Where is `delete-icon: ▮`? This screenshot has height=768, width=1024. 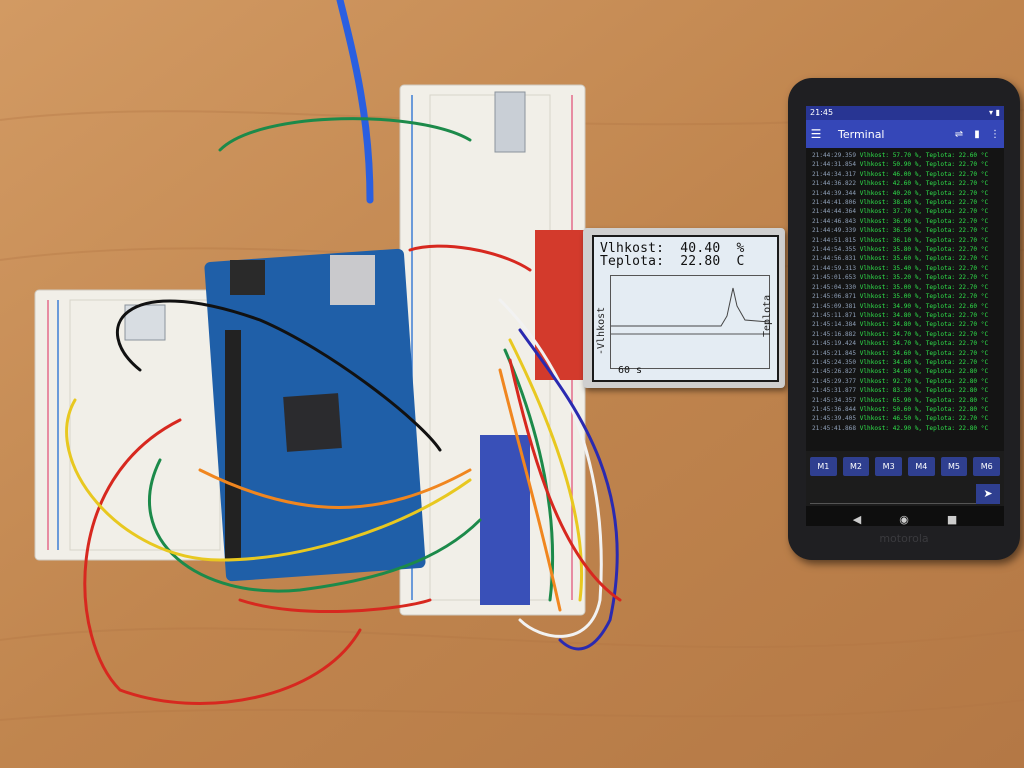 delete-icon: ▮ is located at coordinates (977, 134).